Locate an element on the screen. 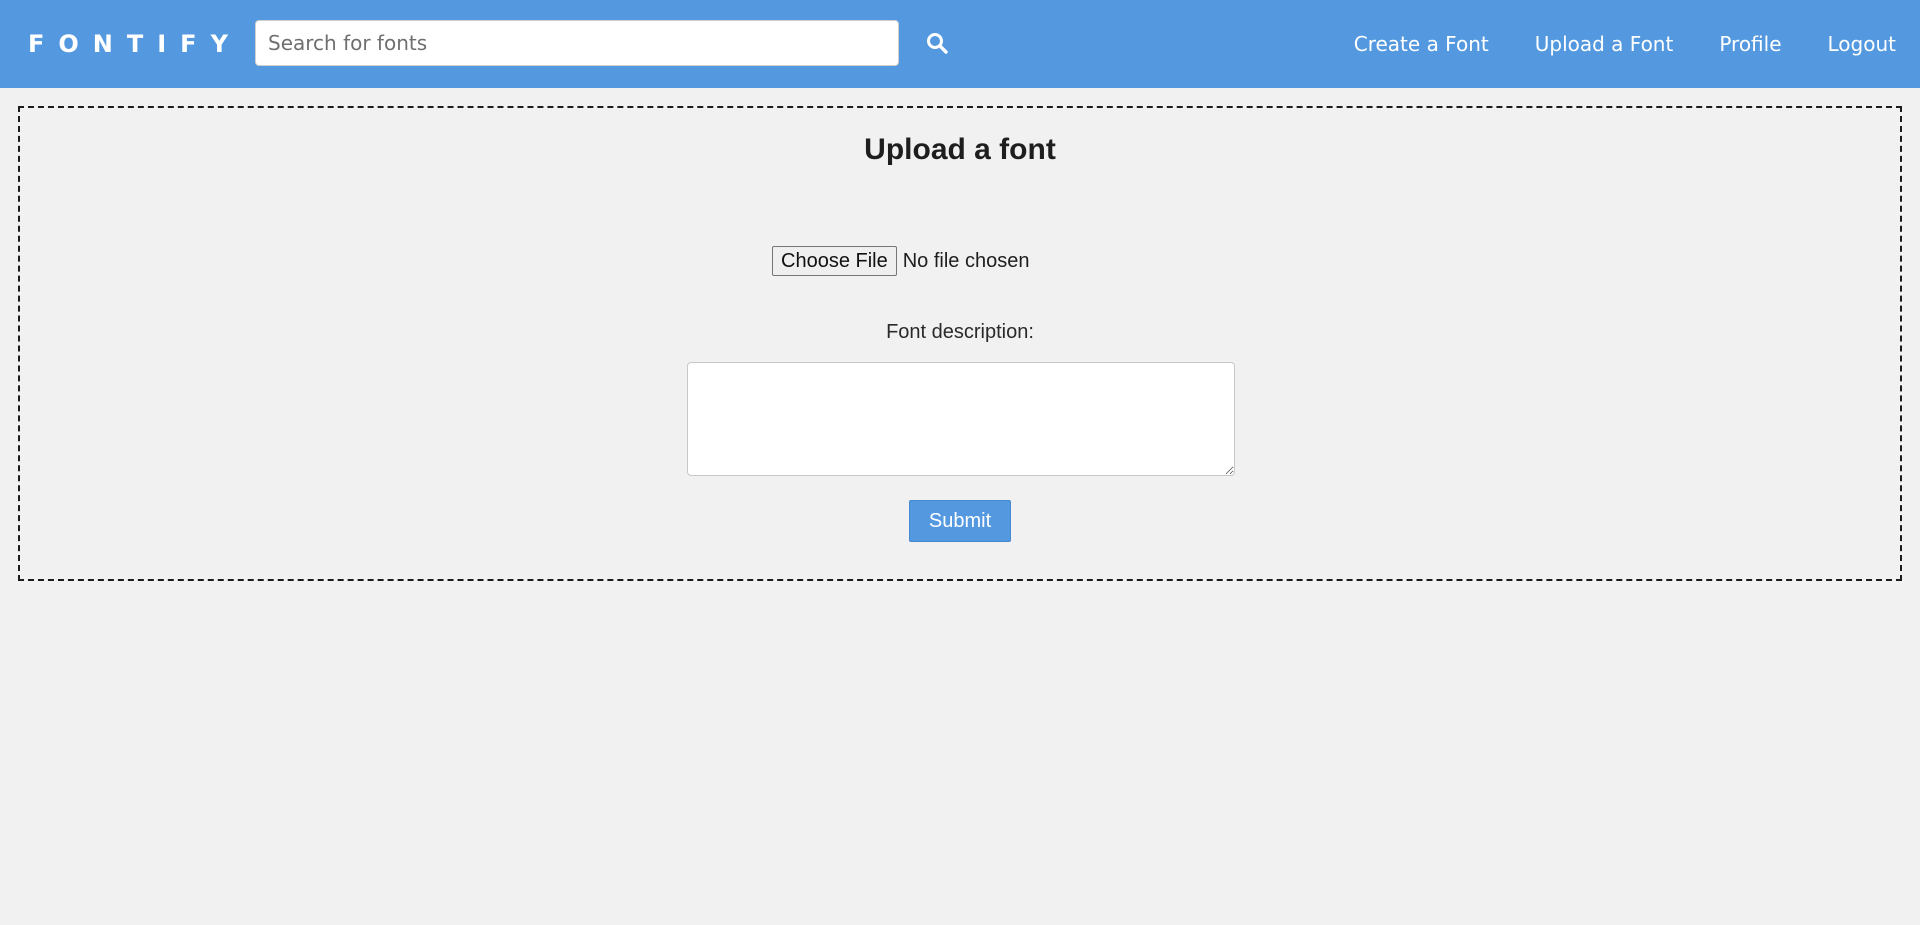 The width and height of the screenshot is (1920, 925). fontify-logo: FONTIFY is located at coordinates (135, 44).